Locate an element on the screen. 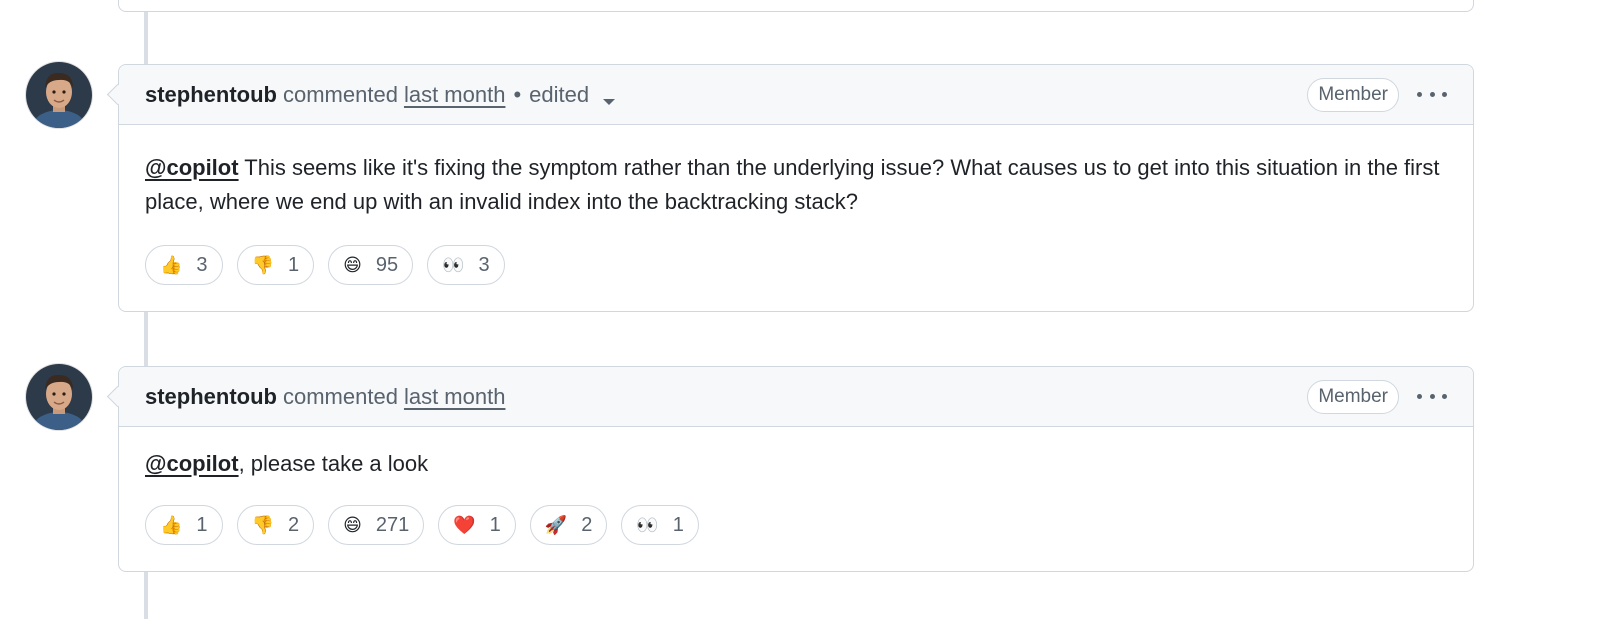 This screenshot has height=619, width=1600. rocket-icon: 🚀 is located at coordinates (556, 525).